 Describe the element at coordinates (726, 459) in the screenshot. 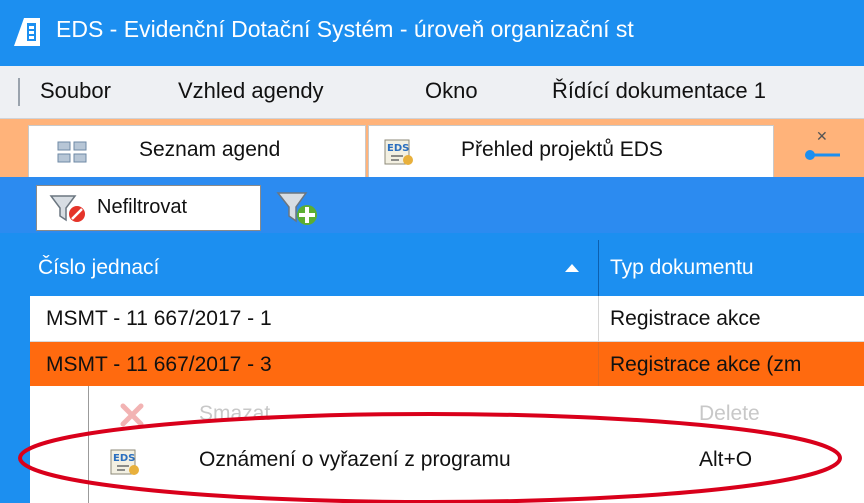

I see `context-menu-shortcut: Alt+O` at that location.